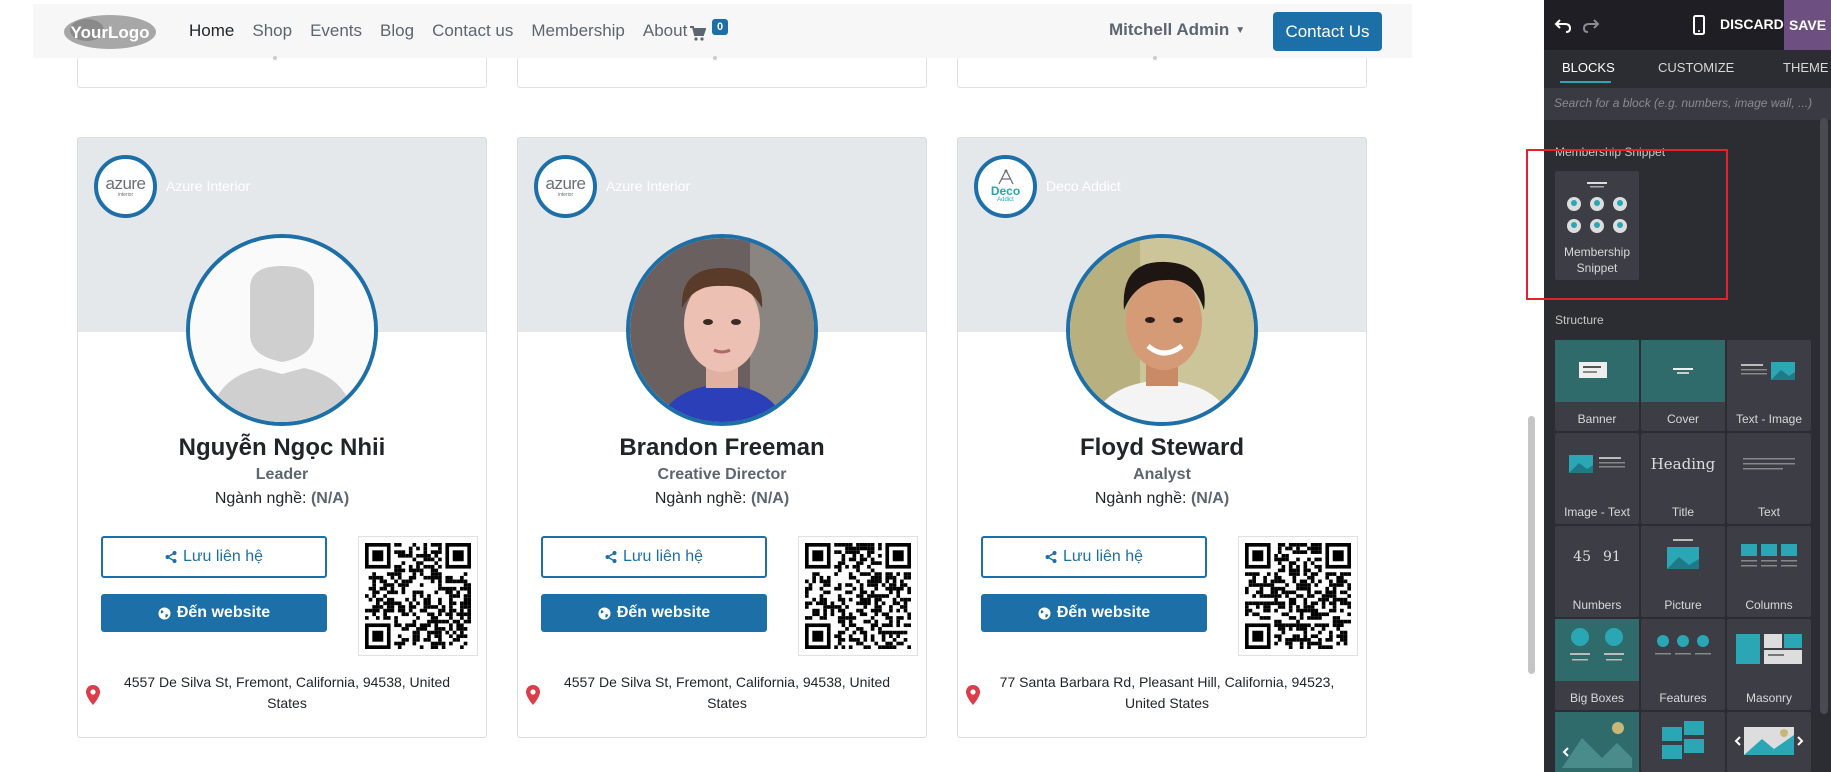 Image resolution: width=1831 pixels, height=772 pixels. I want to click on avatar-placeholder-icon, so click(282, 330).